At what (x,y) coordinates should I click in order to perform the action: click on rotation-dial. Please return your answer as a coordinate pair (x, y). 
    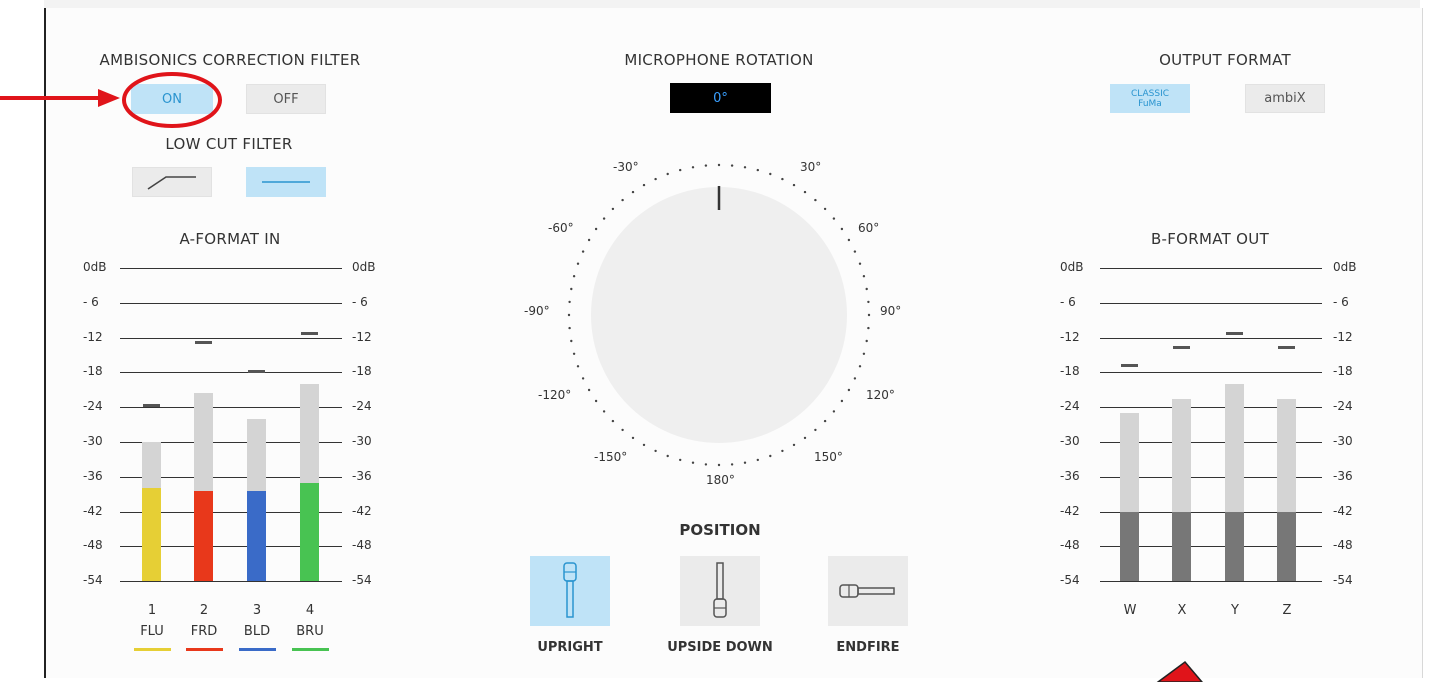
    Looking at the image, I should click on (720, 315).